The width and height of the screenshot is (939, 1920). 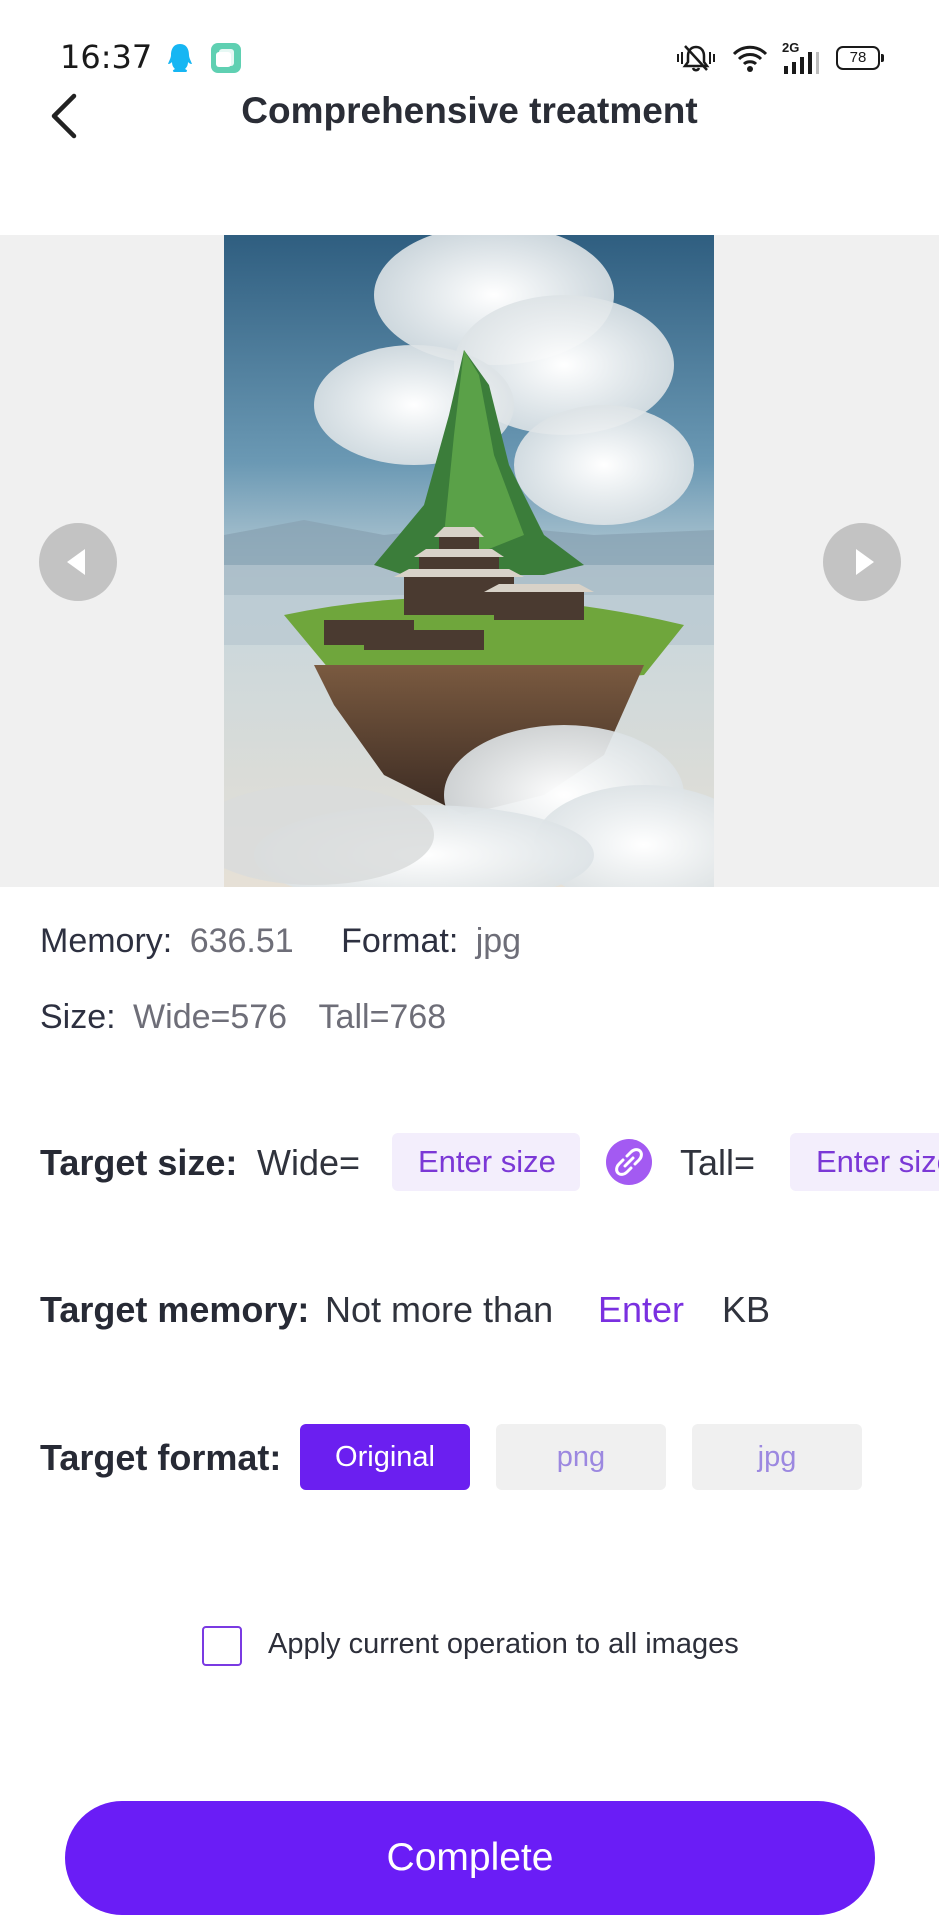 What do you see at coordinates (746, 1309) in the screenshot?
I see `memory-unit-label: KB` at bounding box center [746, 1309].